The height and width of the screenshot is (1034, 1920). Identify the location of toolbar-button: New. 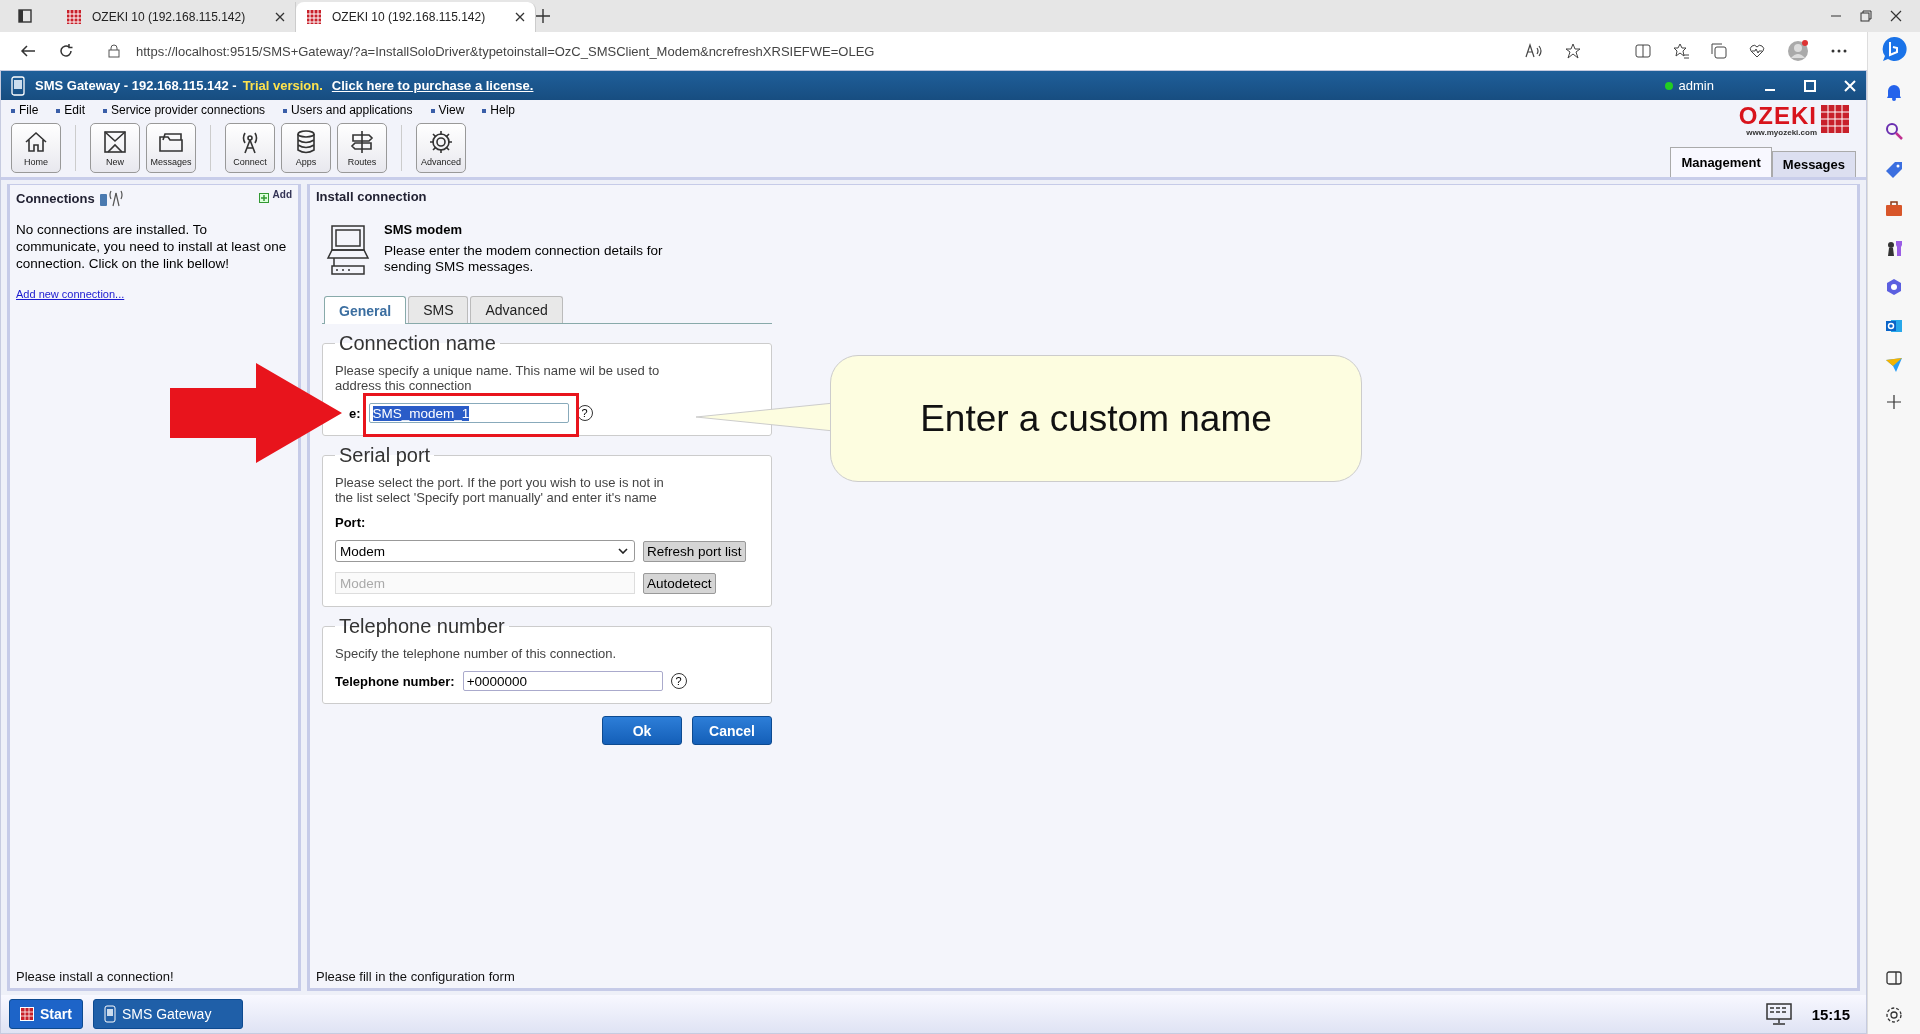
(115, 148).